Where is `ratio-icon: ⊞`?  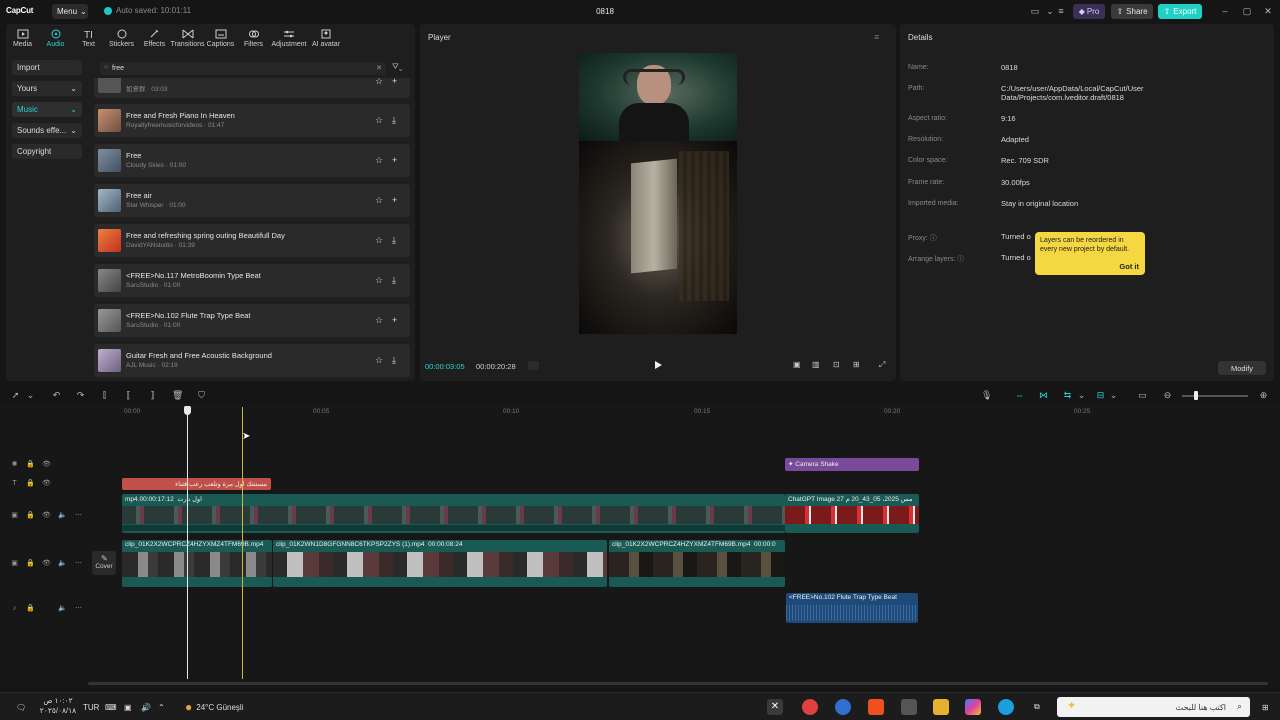 ratio-icon: ⊞ is located at coordinates (862, 365).